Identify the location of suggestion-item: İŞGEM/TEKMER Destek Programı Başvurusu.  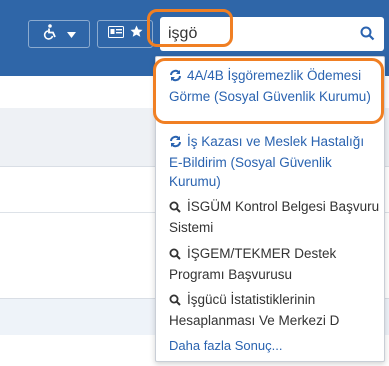
(275, 264).